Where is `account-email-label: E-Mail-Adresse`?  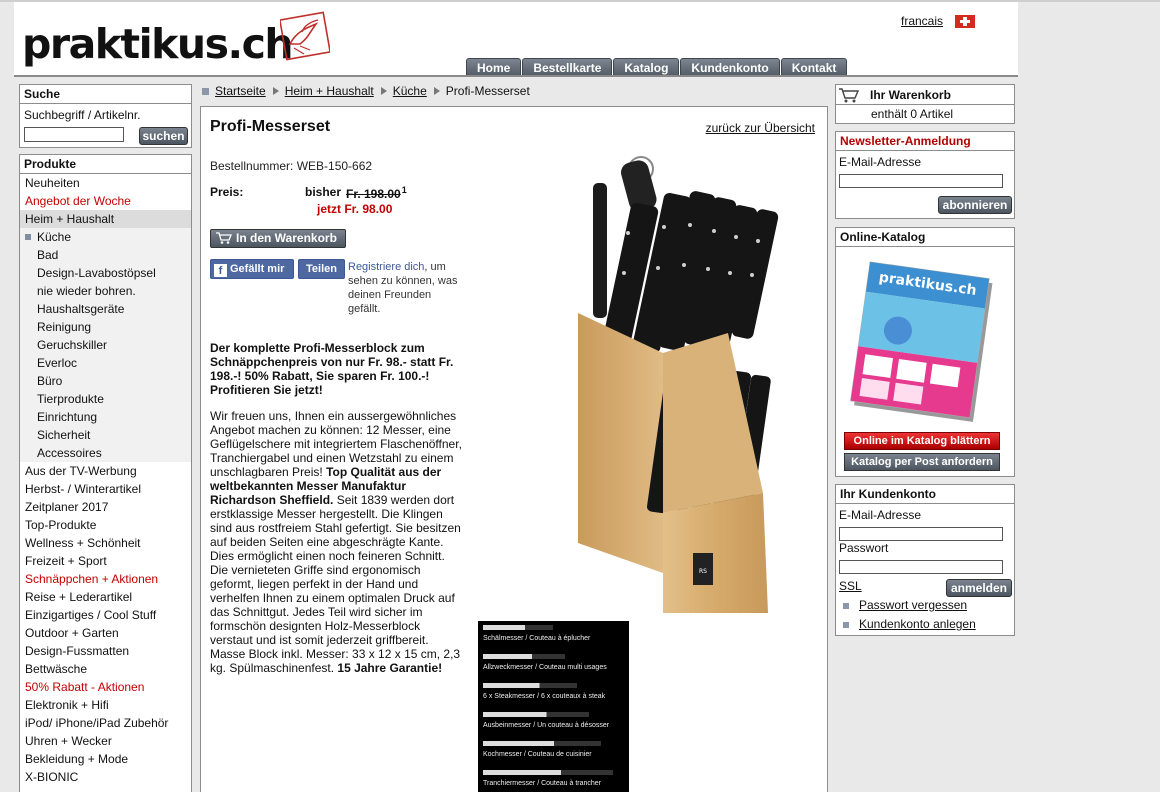 account-email-label: E-Mail-Adresse is located at coordinates (880, 515).